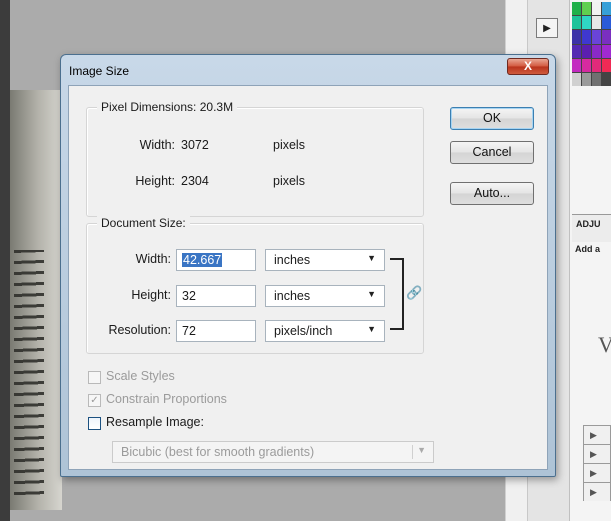  Describe the element at coordinates (195, 145) in the screenshot. I see `pixel-width-value: 3072` at that location.